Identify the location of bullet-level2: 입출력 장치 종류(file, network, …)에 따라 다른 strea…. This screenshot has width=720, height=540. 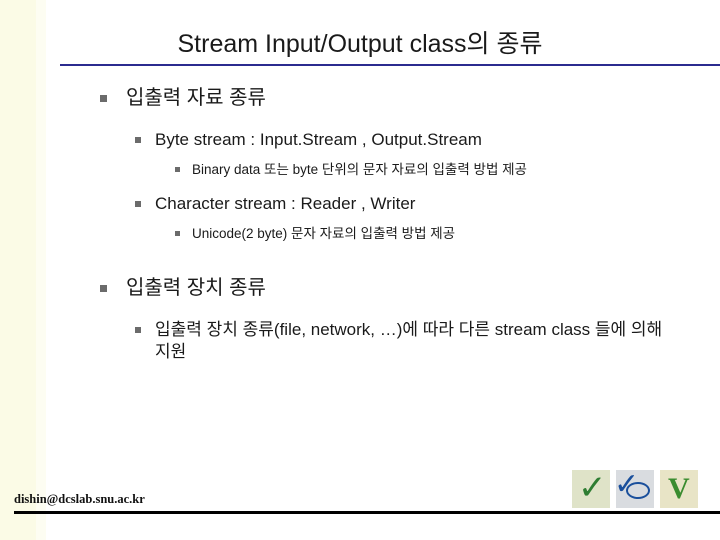
(405, 341).